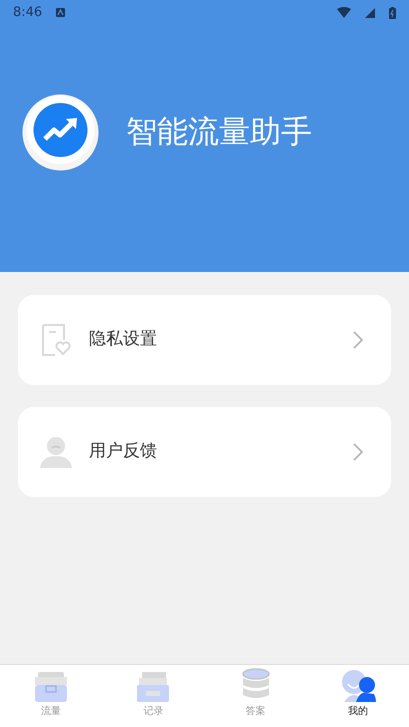 Image resolution: width=409 pixels, height=727 pixels. Describe the element at coordinates (61, 12) in the screenshot. I see `notification-icon` at that location.